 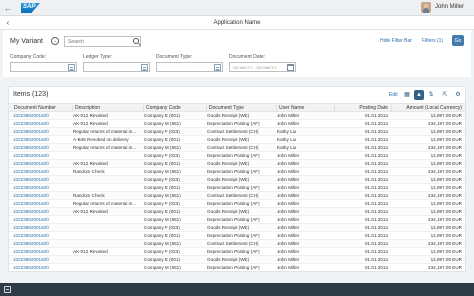 What do you see at coordinates (55, 41) in the screenshot?
I see `chevron-down-icon: ⌄` at bounding box center [55, 41].